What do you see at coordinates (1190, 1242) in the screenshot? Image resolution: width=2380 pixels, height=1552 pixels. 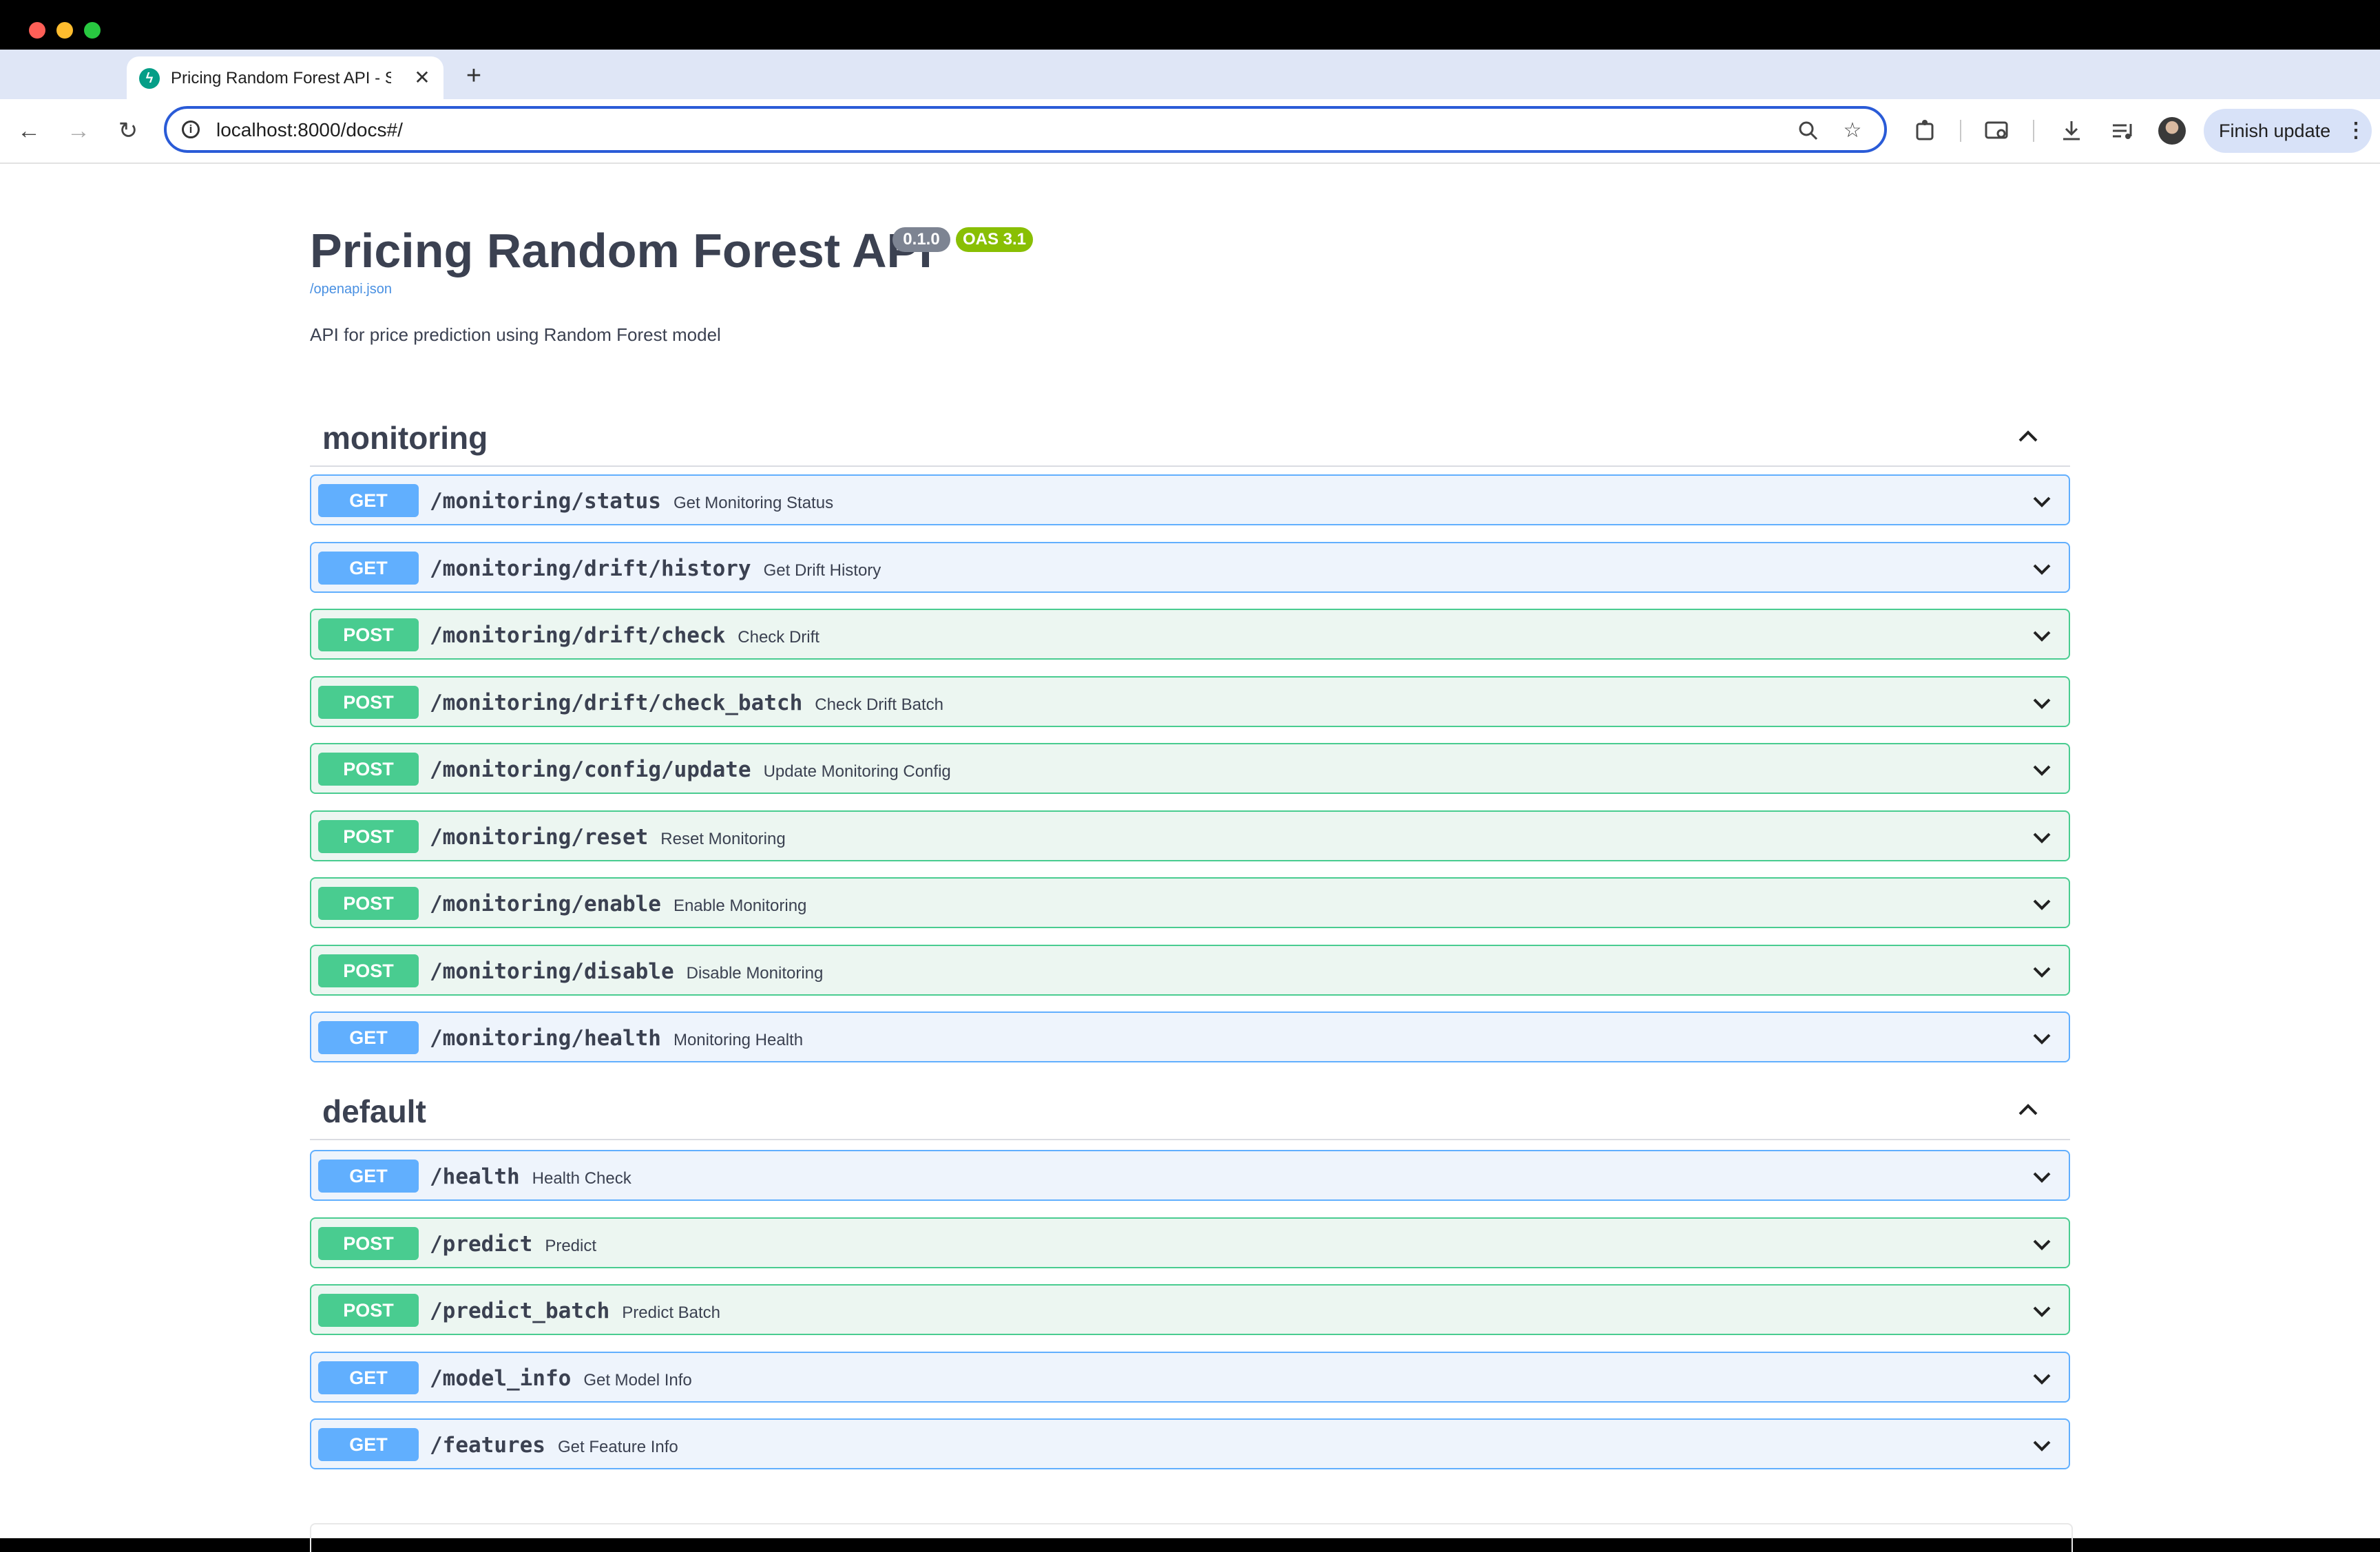 I see `operation-row: POST/predict Predict` at bounding box center [1190, 1242].